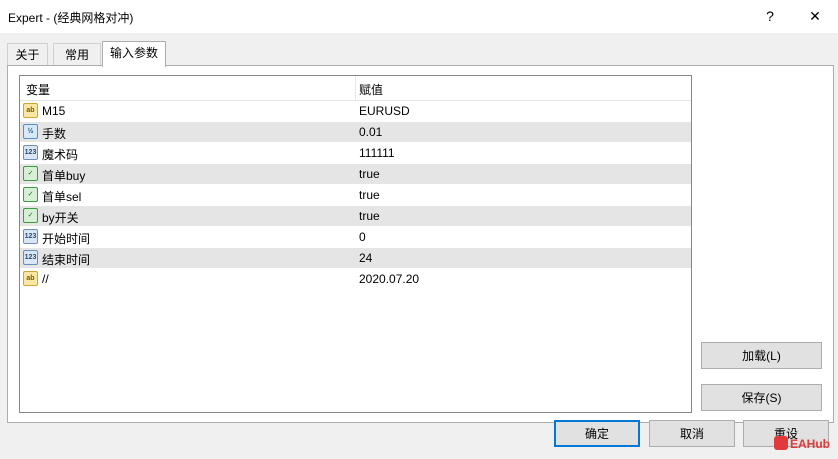 The height and width of the screenshot is (459, 838). What do you see at coordinates (62, 197) in the screenshot?
I see `variable-name: 首单sel` at bounding box center [62, 197].